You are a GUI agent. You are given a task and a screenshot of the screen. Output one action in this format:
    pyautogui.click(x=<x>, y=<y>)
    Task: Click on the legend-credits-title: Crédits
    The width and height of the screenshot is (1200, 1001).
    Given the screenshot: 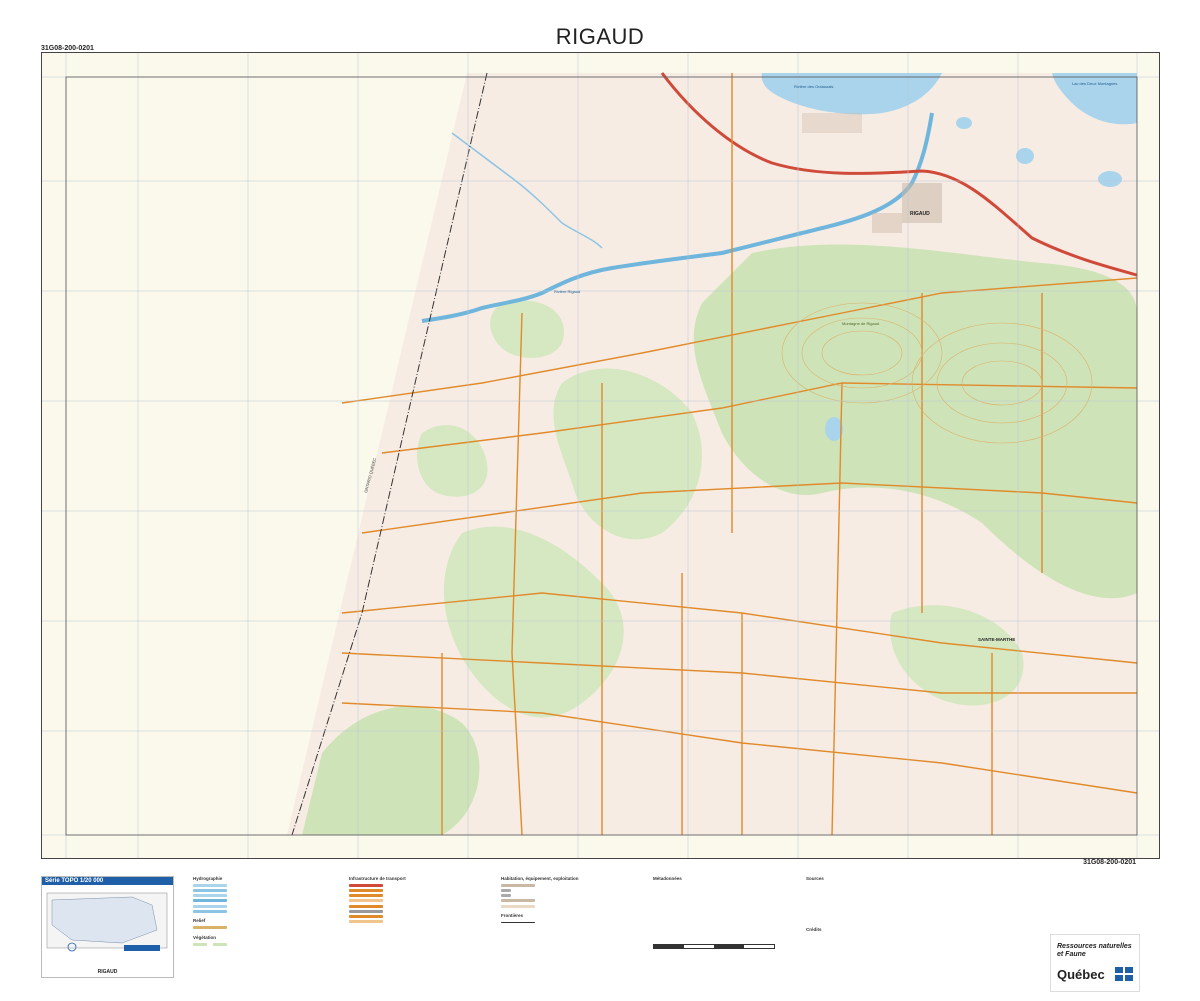 What is the action you would take?
    pyautogui.click(x=814, y=930)
    